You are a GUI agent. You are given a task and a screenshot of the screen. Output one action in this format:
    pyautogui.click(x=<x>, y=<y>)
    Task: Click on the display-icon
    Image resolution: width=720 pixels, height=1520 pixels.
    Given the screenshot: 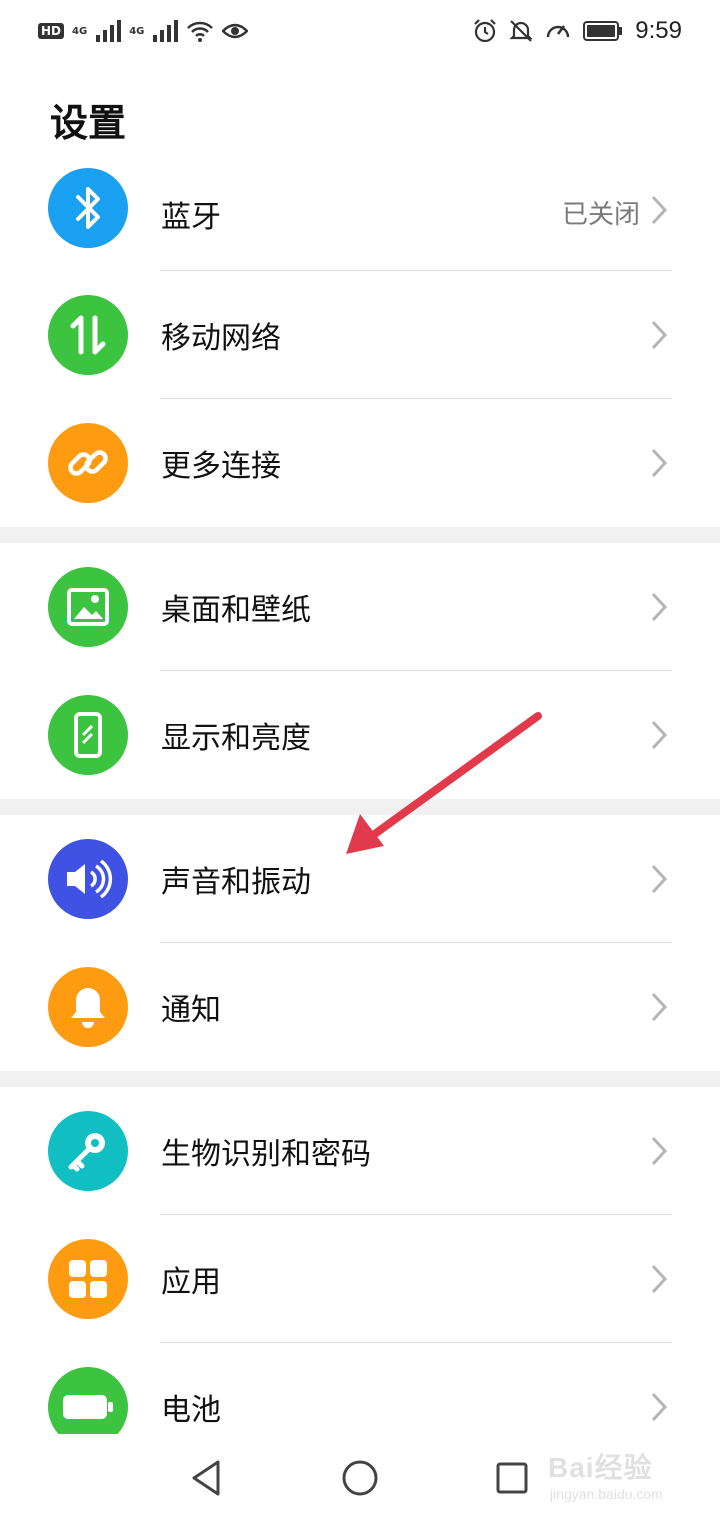 What is the action you would take?
    pyautogui.click(x=88, y=735)
    